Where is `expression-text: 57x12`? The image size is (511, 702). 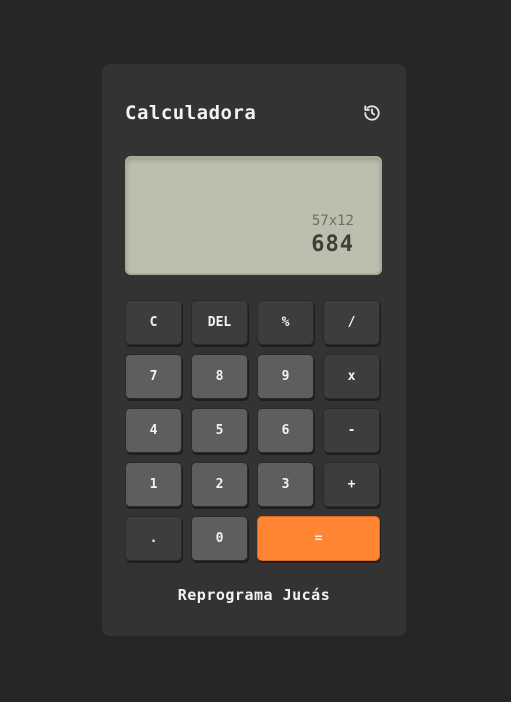
expression-text: 57x12 is located at coordinates (332, 221).